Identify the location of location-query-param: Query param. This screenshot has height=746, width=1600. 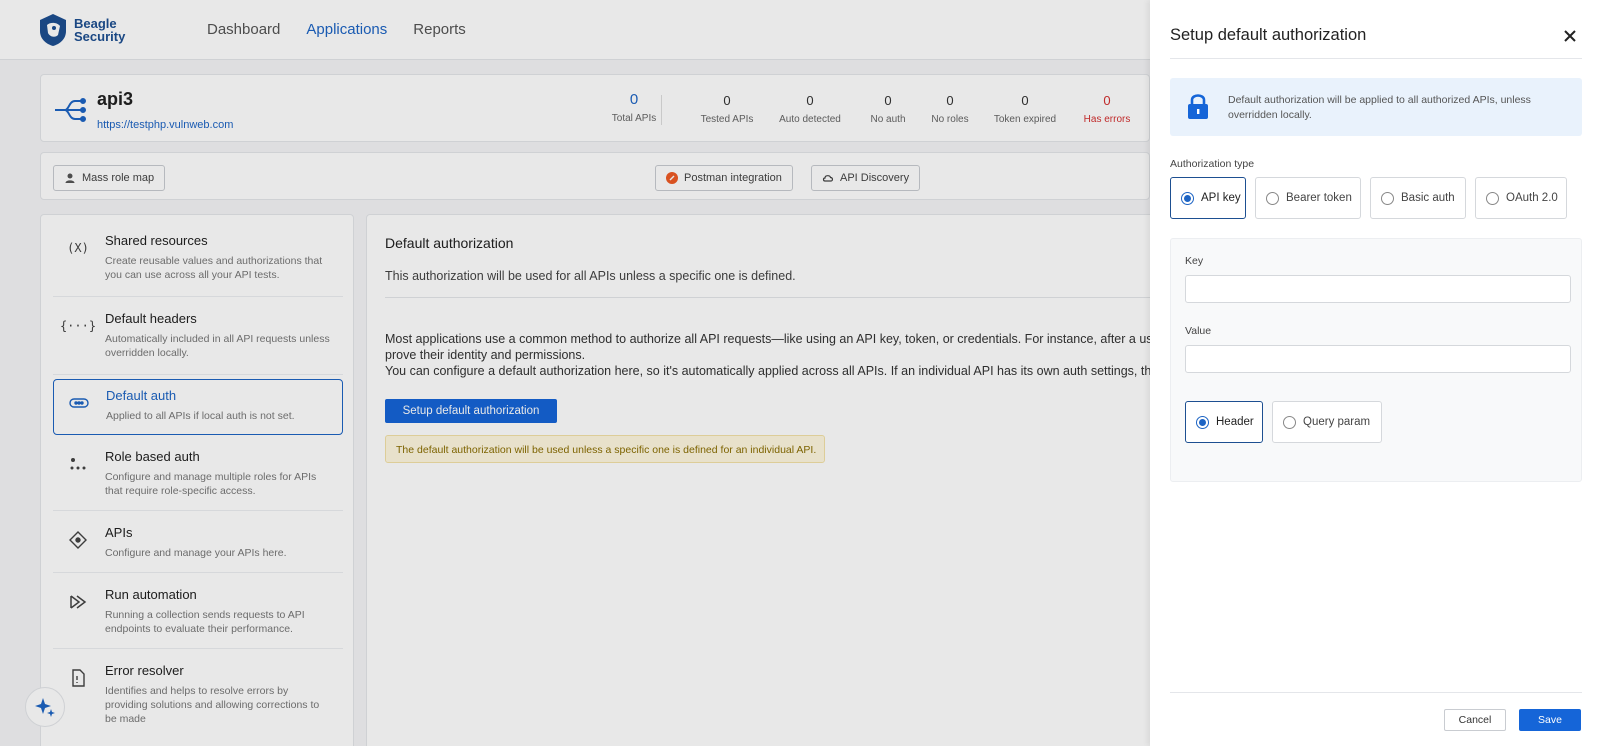
(1327, 422).